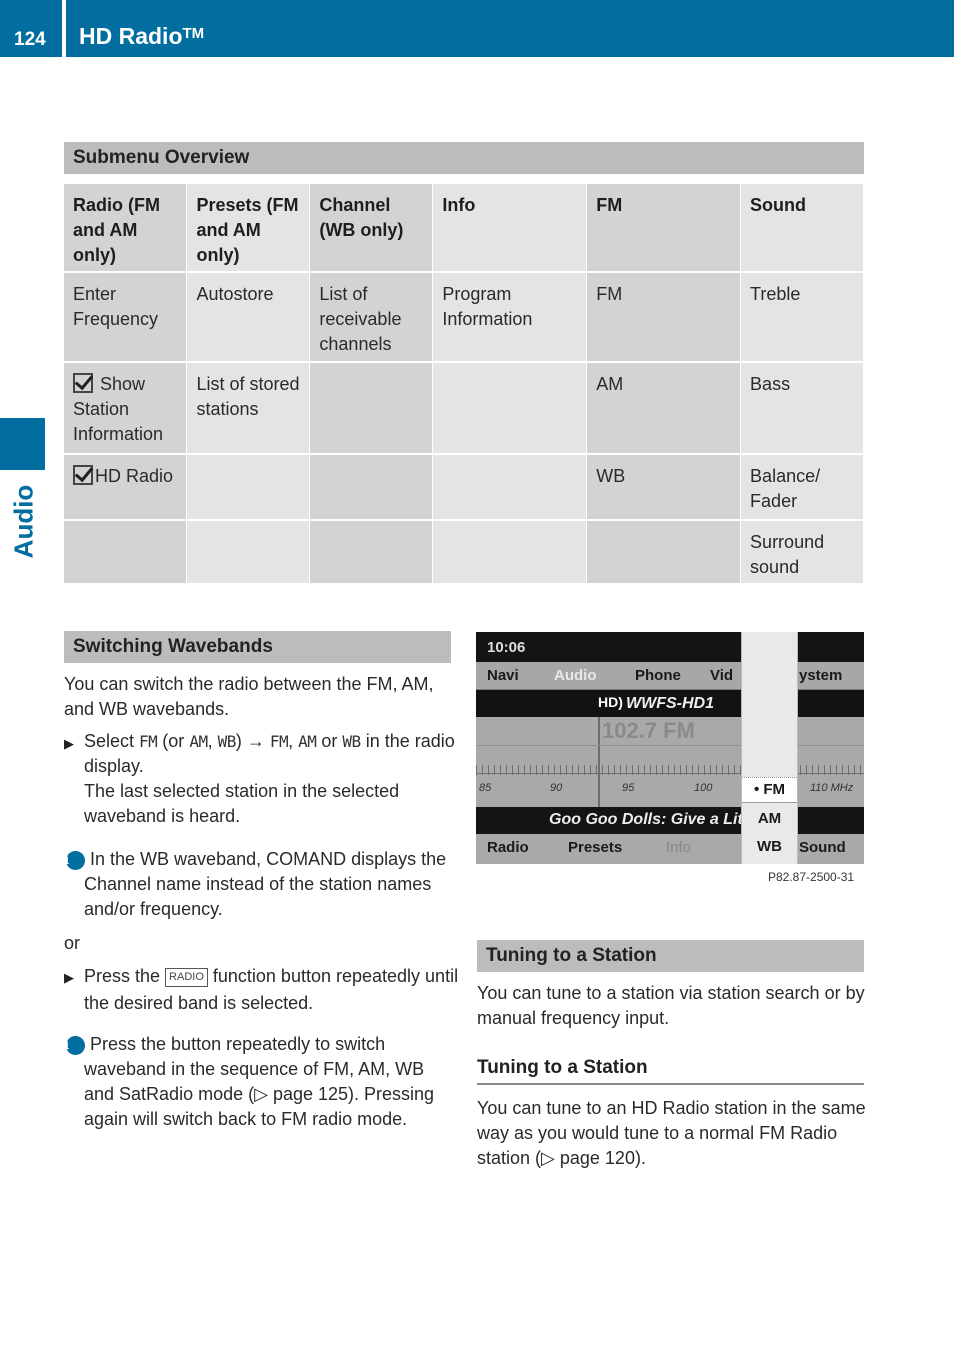 This screenshot has width=954, height=1354. What do you see at coordinates (126, 408) in the screenshot?
I see `table-cell: Show Station Information` at bounding box center [126, 408].